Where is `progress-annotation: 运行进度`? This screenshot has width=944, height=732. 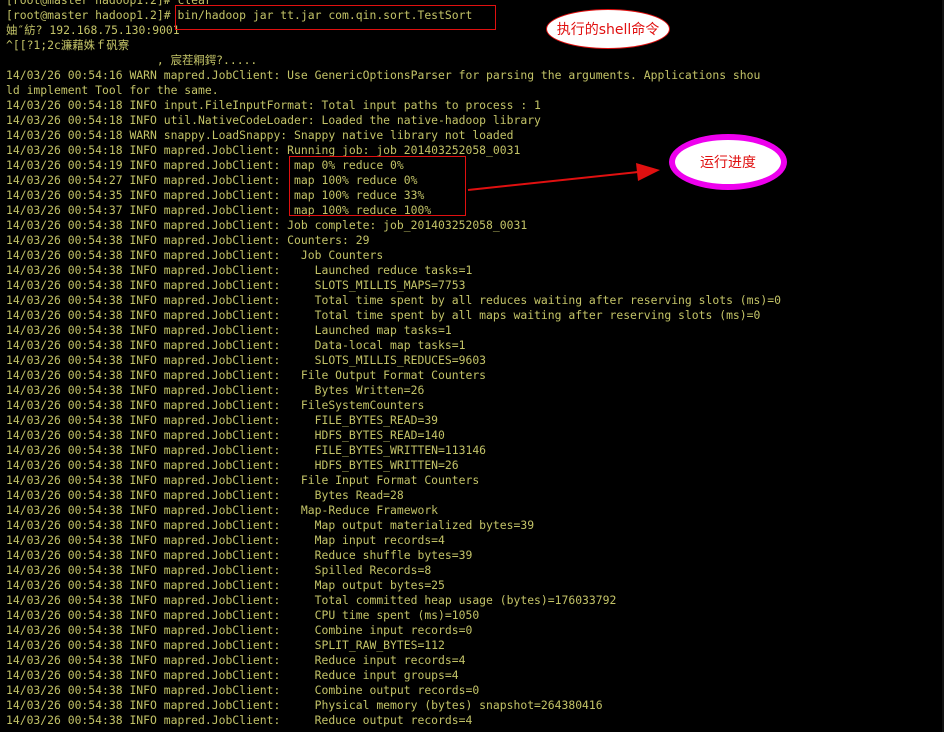
progress-annotation: 运行进度 is located at coordinates (728, 162).